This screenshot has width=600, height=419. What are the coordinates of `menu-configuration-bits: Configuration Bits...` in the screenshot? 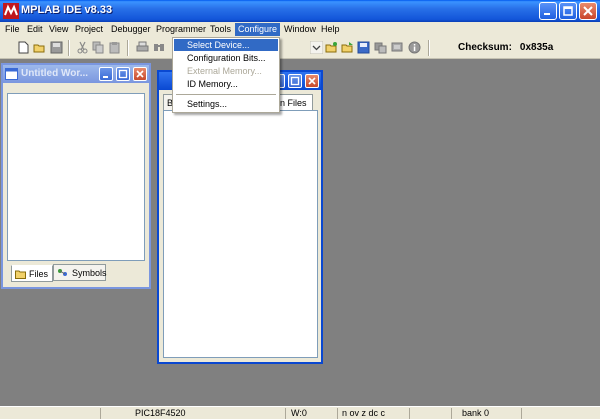 It's located at (226, 58).